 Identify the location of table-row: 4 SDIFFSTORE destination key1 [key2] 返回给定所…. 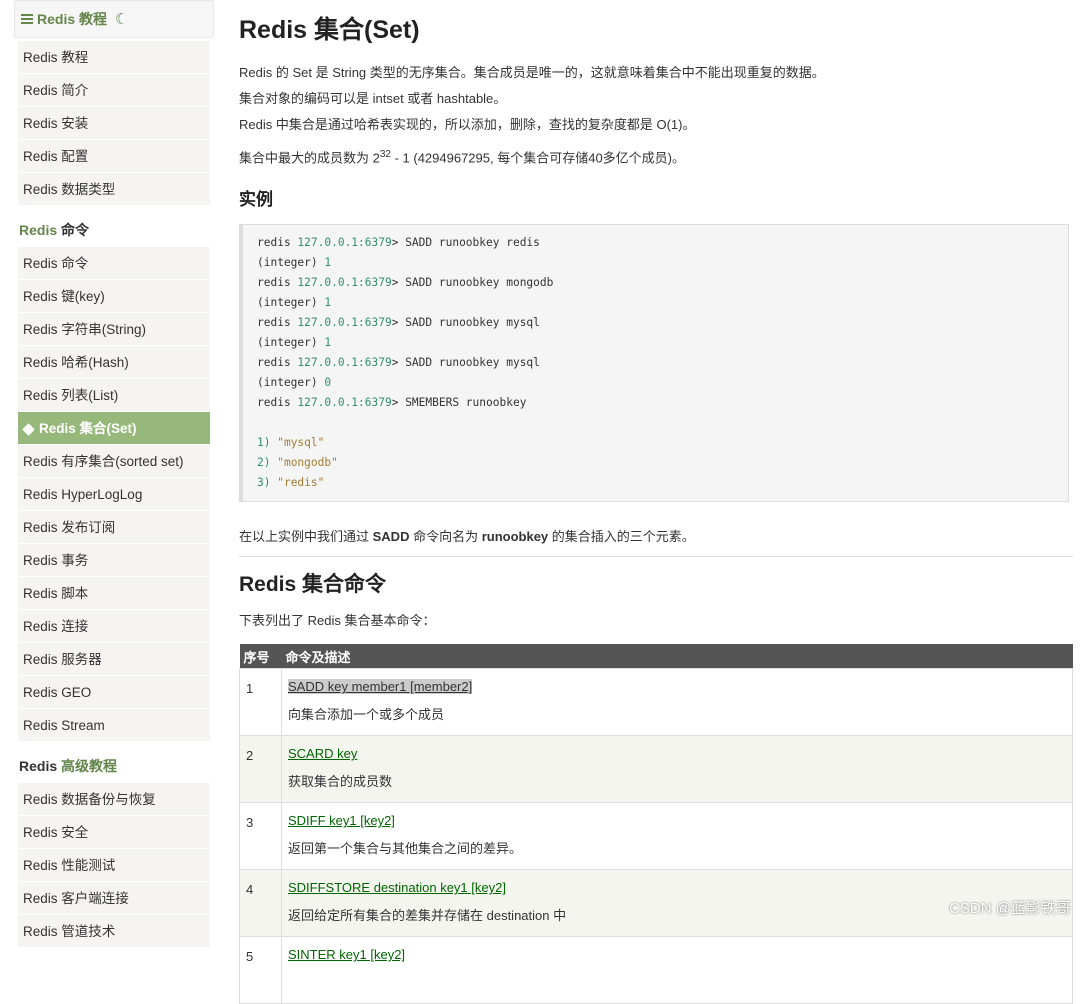
(656, 903).